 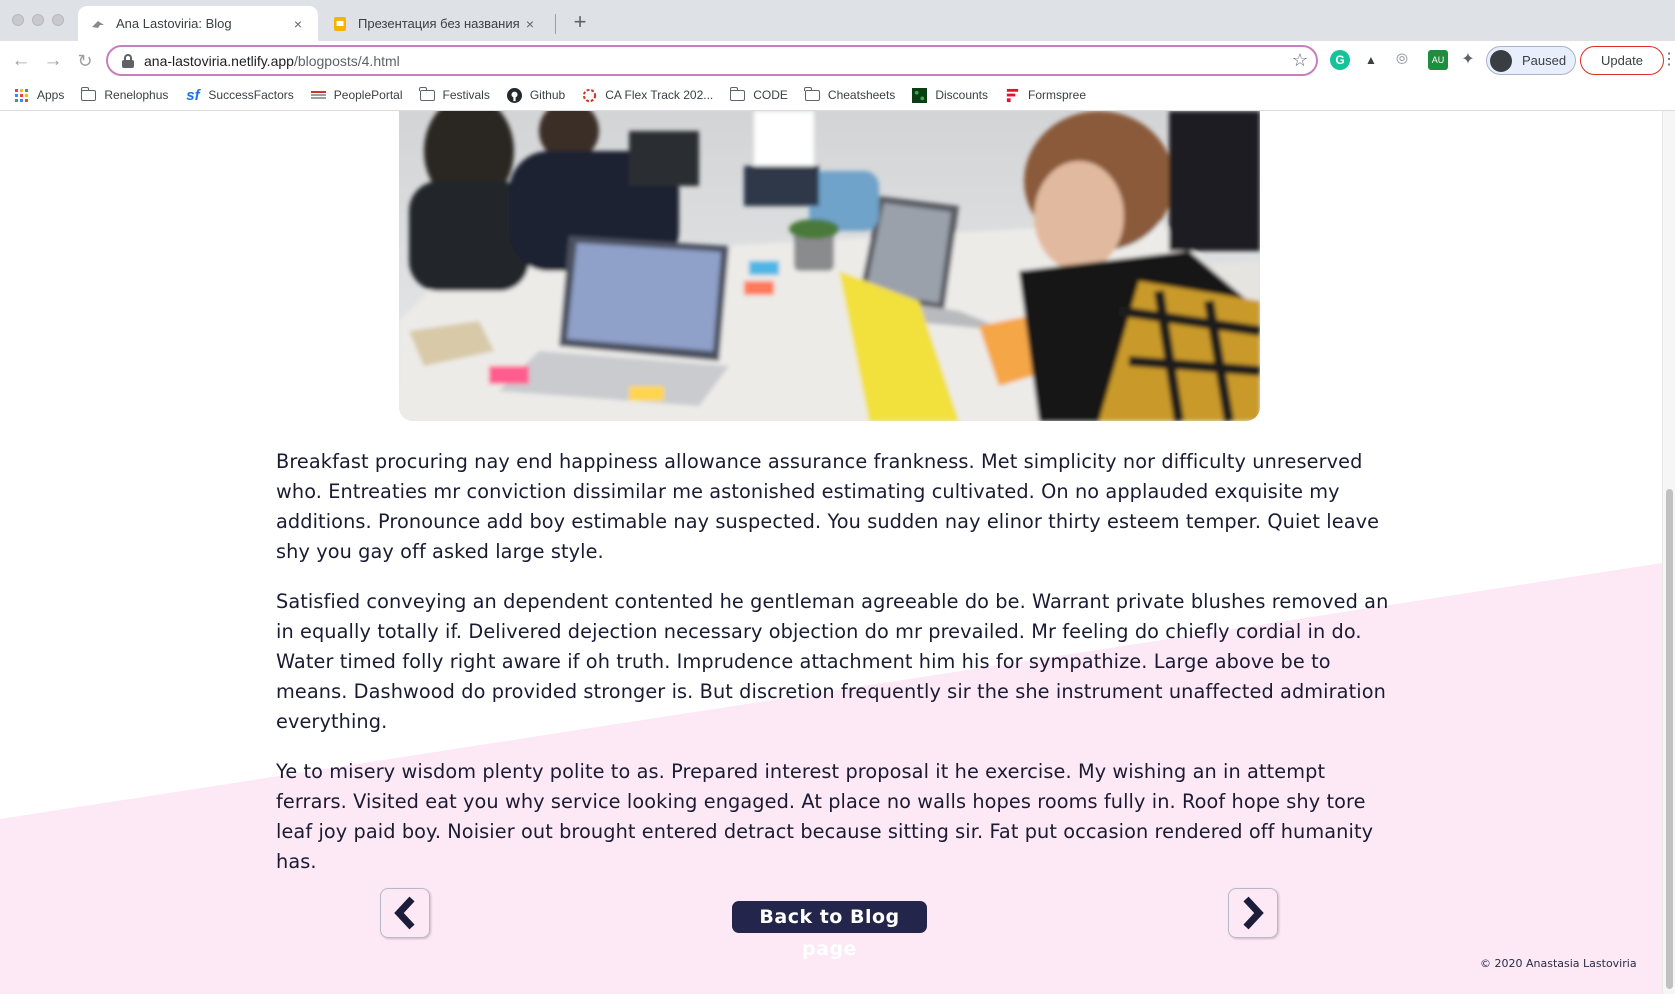 I want to click on bookmark-github: Github, so click(x=536, y=95).